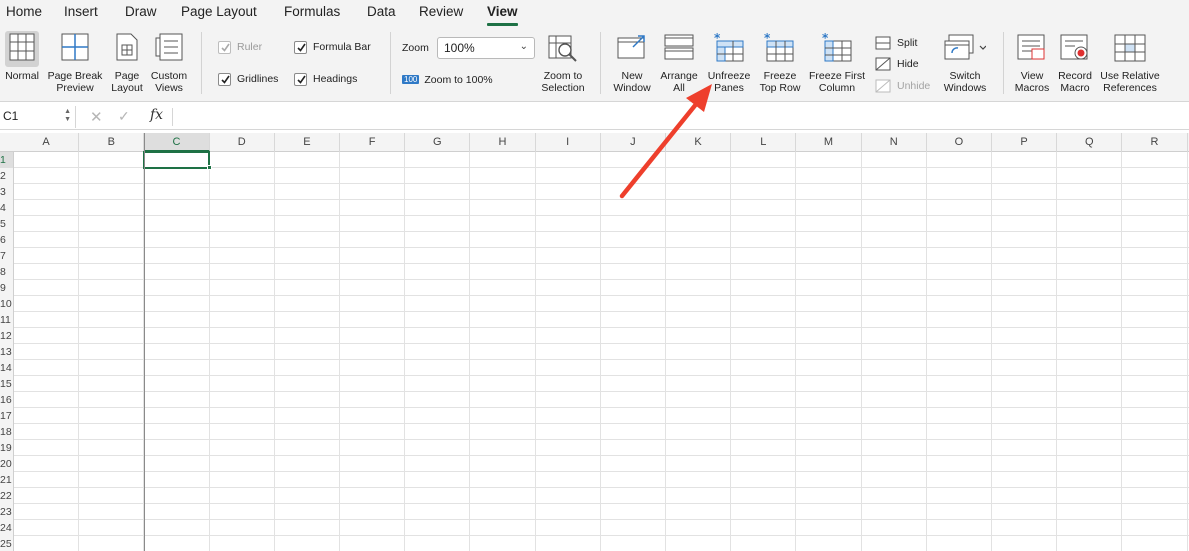 Image resolution: width=1189 pixels, height=551 pixels. What do you see at coordinates (7, 320) in the screenshot?
I see `row-header-11: 11` at bounding box center [7, 320].